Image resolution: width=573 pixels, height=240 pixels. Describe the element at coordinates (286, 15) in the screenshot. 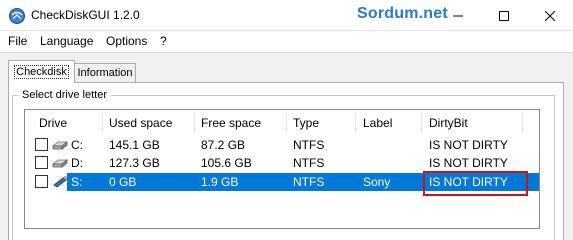

I see `title-bar: CheckDiskGUI 1.2.0 Sordum.net` at that location.